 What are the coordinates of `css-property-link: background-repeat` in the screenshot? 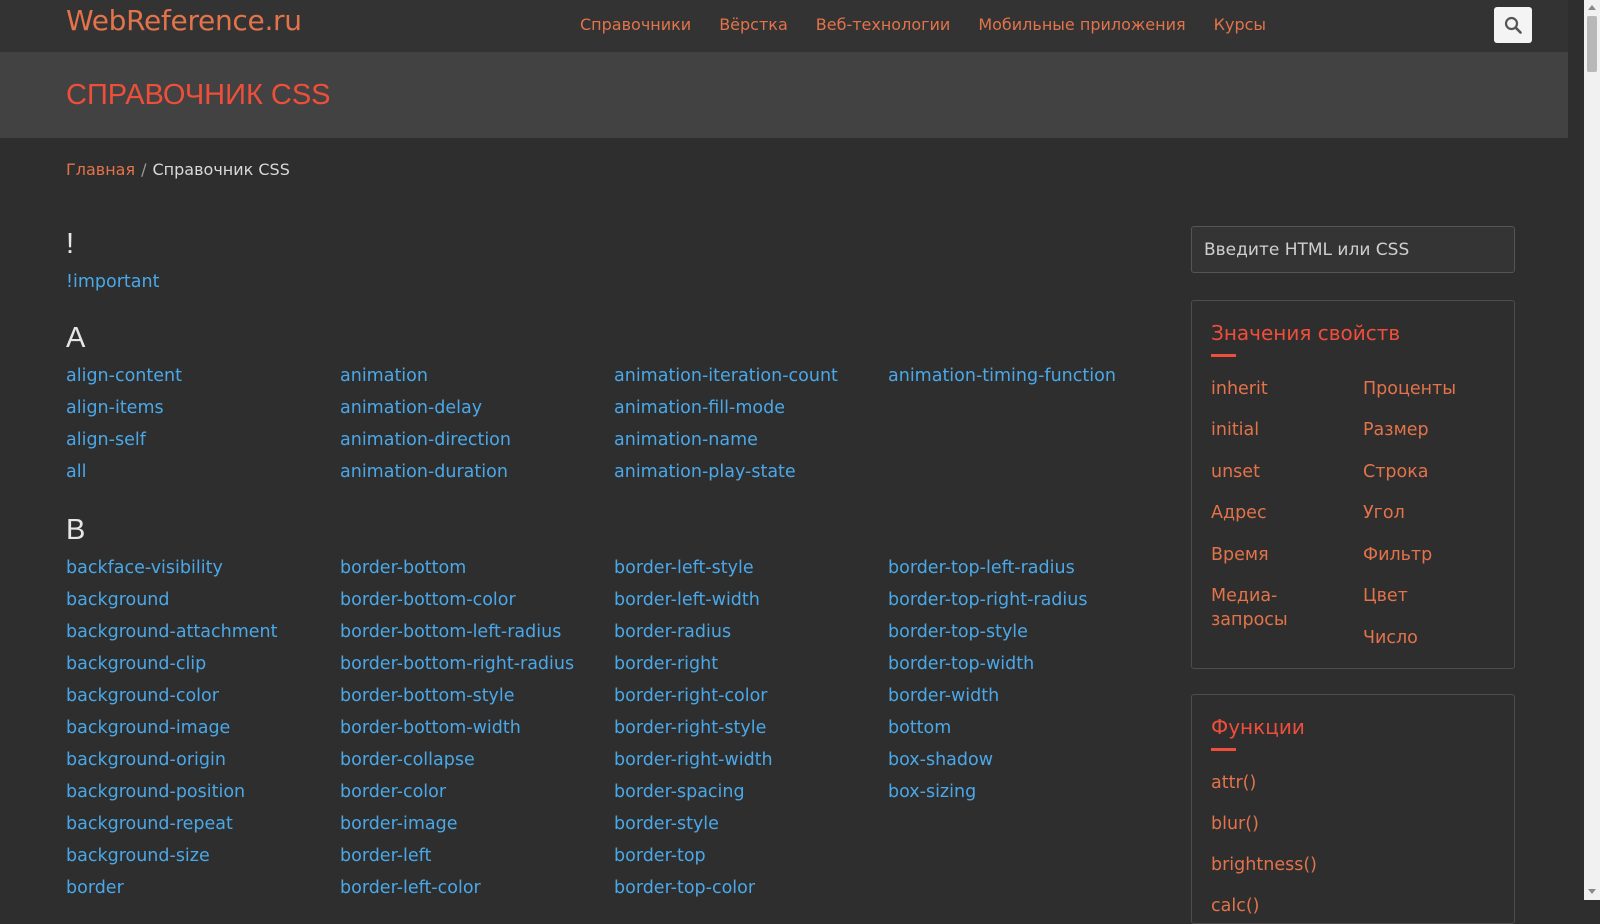 It's located at (149, 824).